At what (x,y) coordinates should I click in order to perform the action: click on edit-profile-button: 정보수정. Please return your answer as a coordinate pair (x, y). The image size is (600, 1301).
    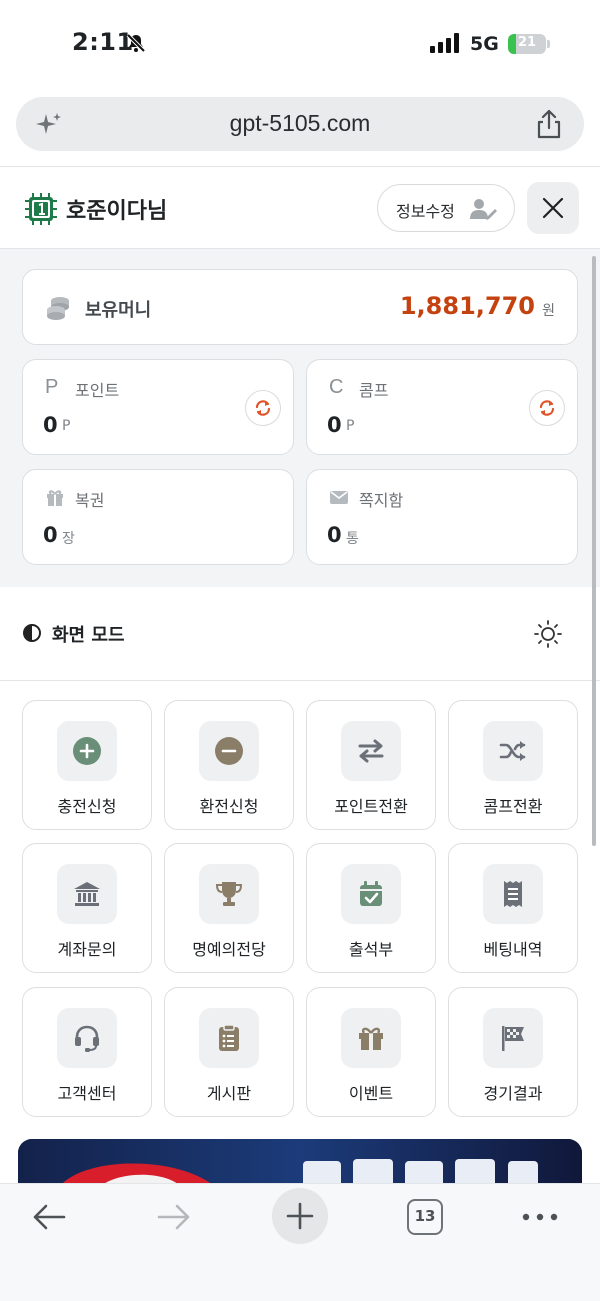
    Looking at the image, I should click on (446, 208).